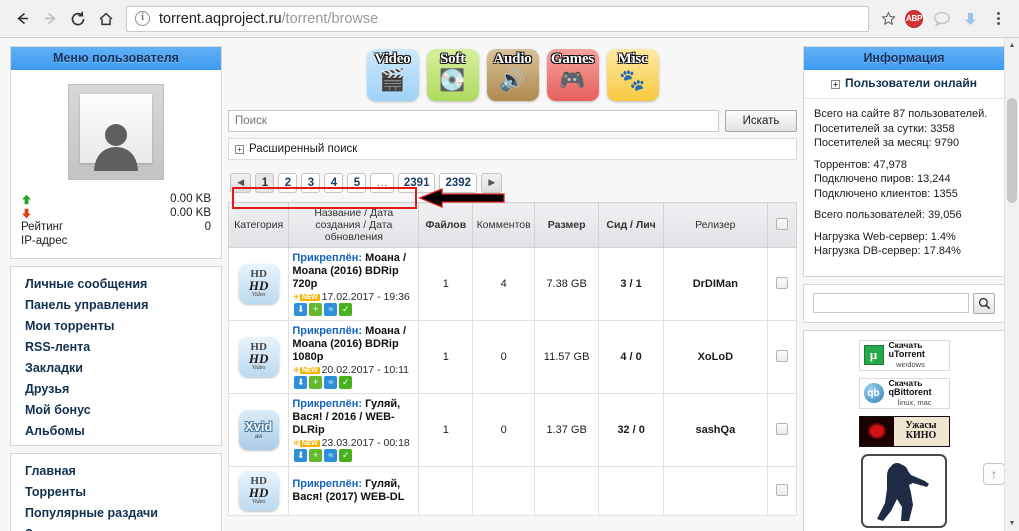  What do you see at coordinates (632, 75) in the screenshot?
I see `category-misc: Misc 🐾` at bounding box center [632, 75].